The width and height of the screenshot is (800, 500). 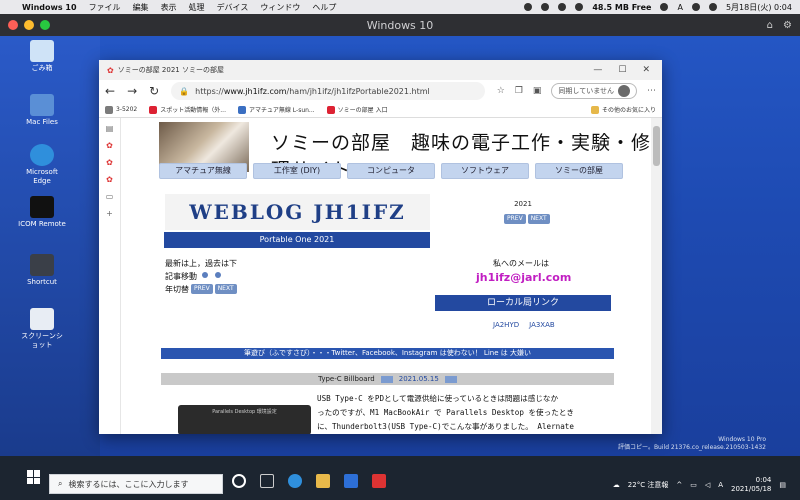 I want to click on task-view-icon, so click(x=267, y=481).